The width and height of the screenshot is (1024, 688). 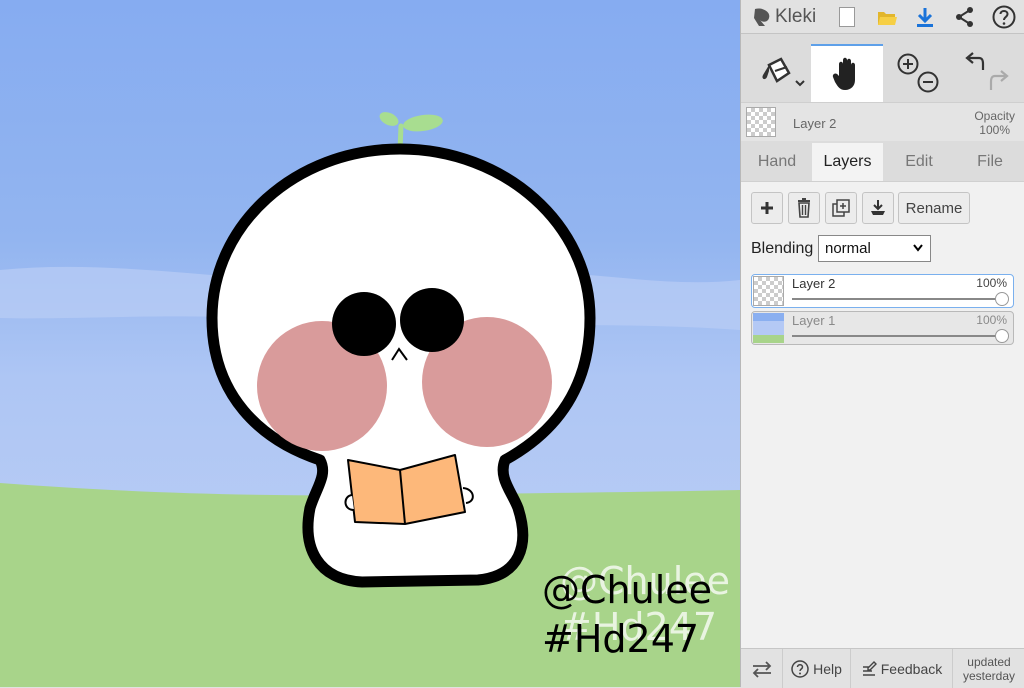 What do you see at coordinates (919, 162) in the screenshot?
I see `tab-edit: Edit` at bounding box center [919, 162].